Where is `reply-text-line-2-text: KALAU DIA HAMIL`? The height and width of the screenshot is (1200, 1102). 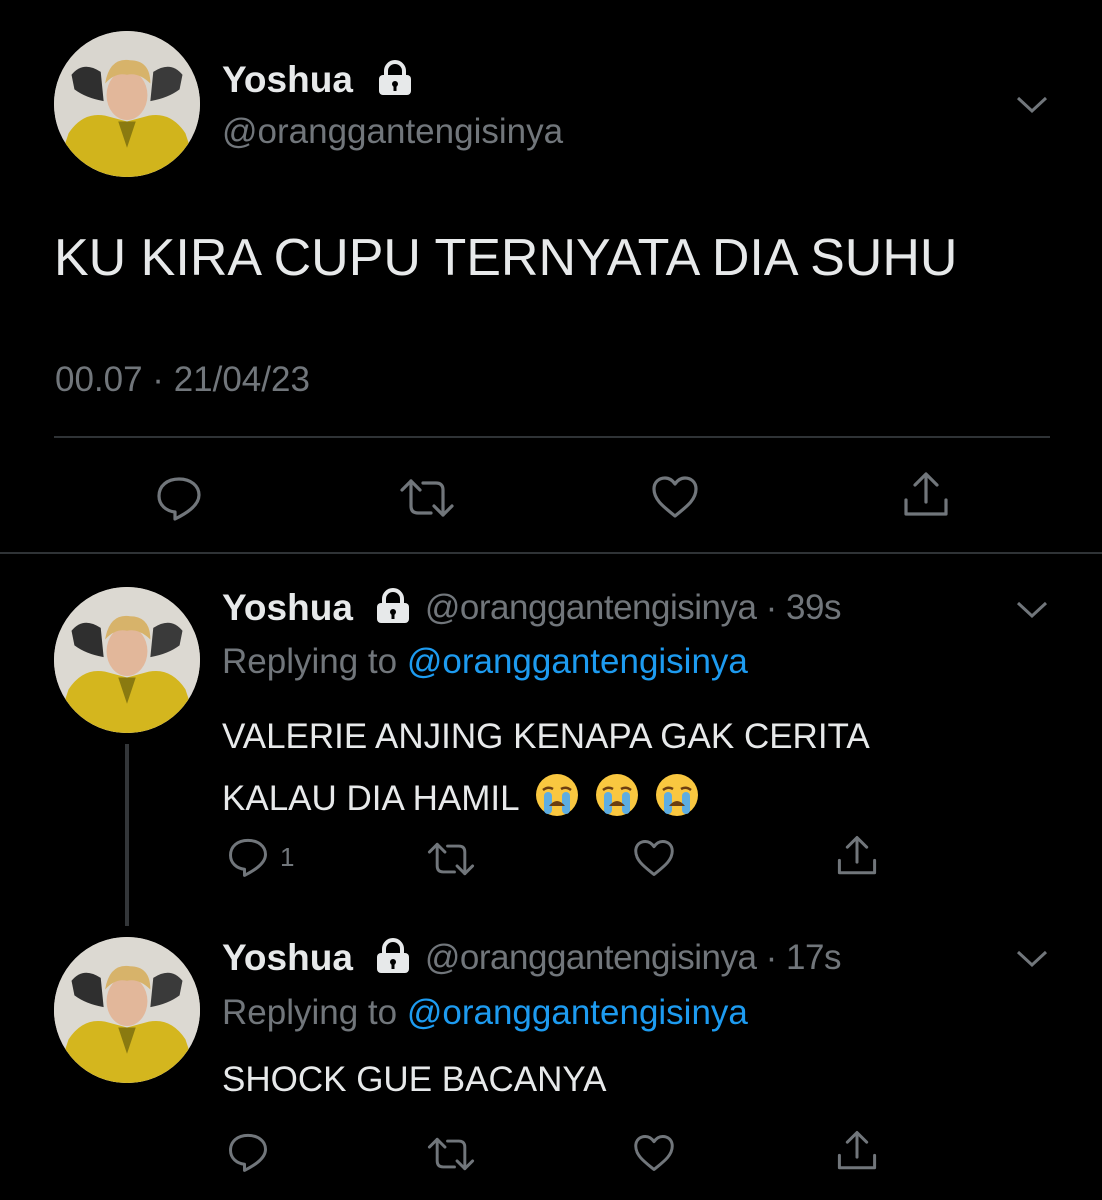 reply-text-line-2-text: KALAU DIA HAMIL is located at coordinates (371, 798).